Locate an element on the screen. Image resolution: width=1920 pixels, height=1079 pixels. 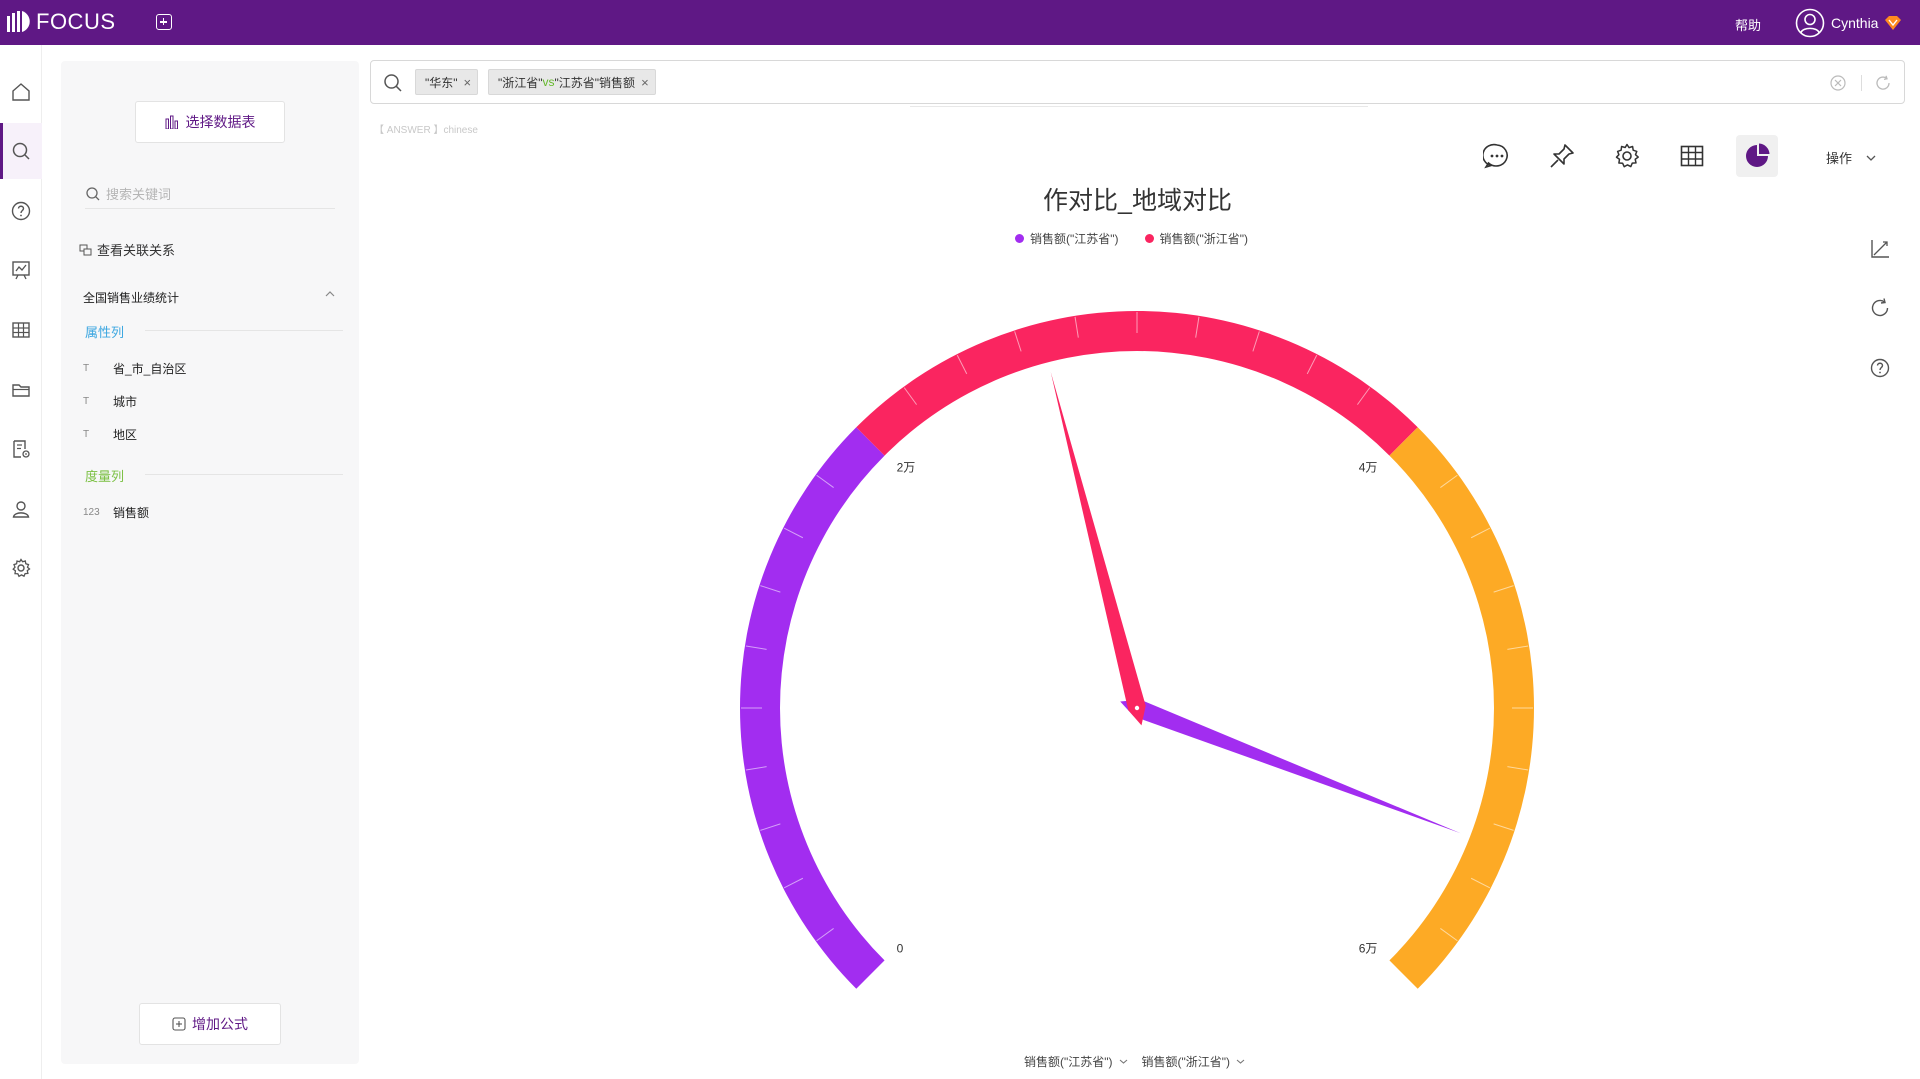
nav-board is located at coordinates (21, 270).